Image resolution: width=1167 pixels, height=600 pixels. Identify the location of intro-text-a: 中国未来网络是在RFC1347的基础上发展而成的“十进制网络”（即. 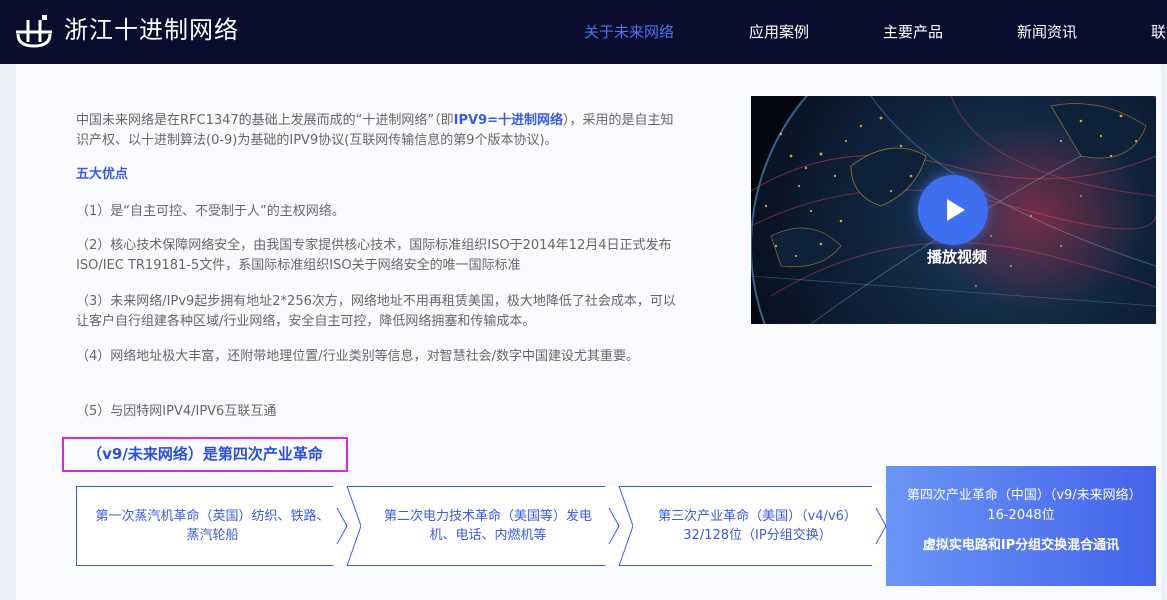
(265, 120).